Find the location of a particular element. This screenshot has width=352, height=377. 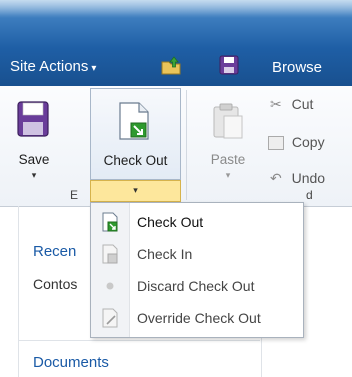

site-actions-label: Site Actions is located at coordinates (49, 66).